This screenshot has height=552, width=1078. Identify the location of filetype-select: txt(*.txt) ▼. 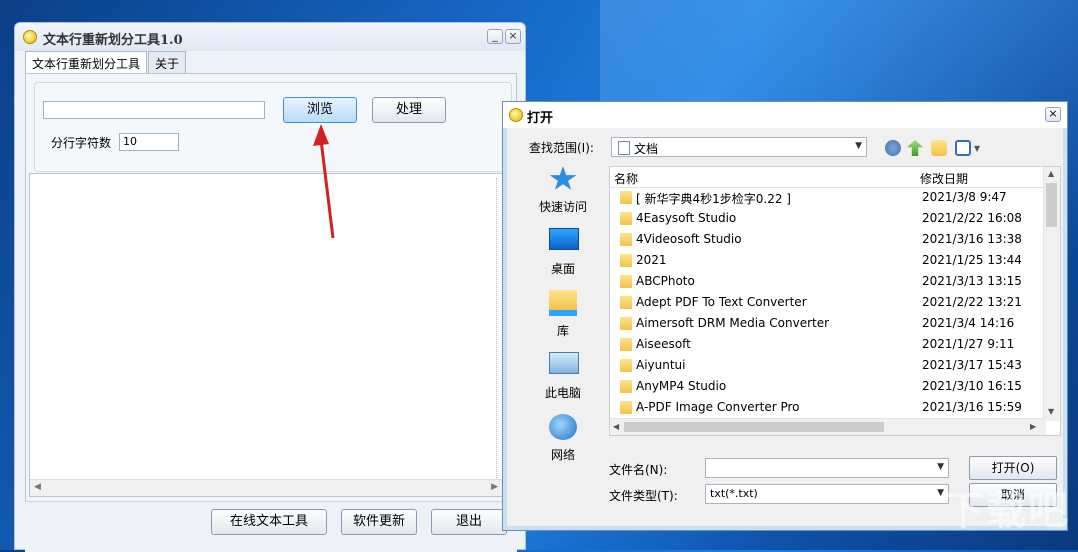
(827, 494).